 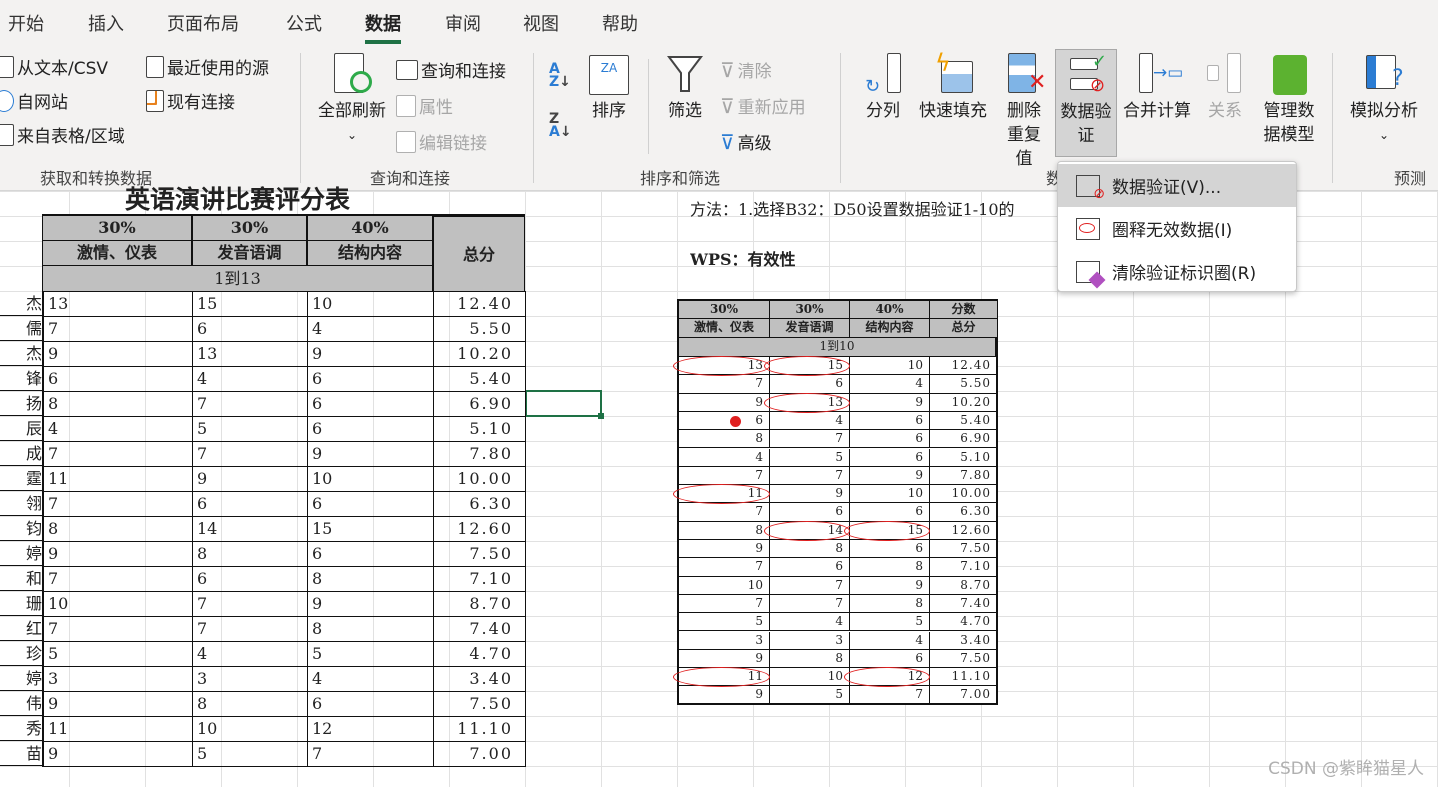 I want to click on fill-handle, so click(x=601, y=416).